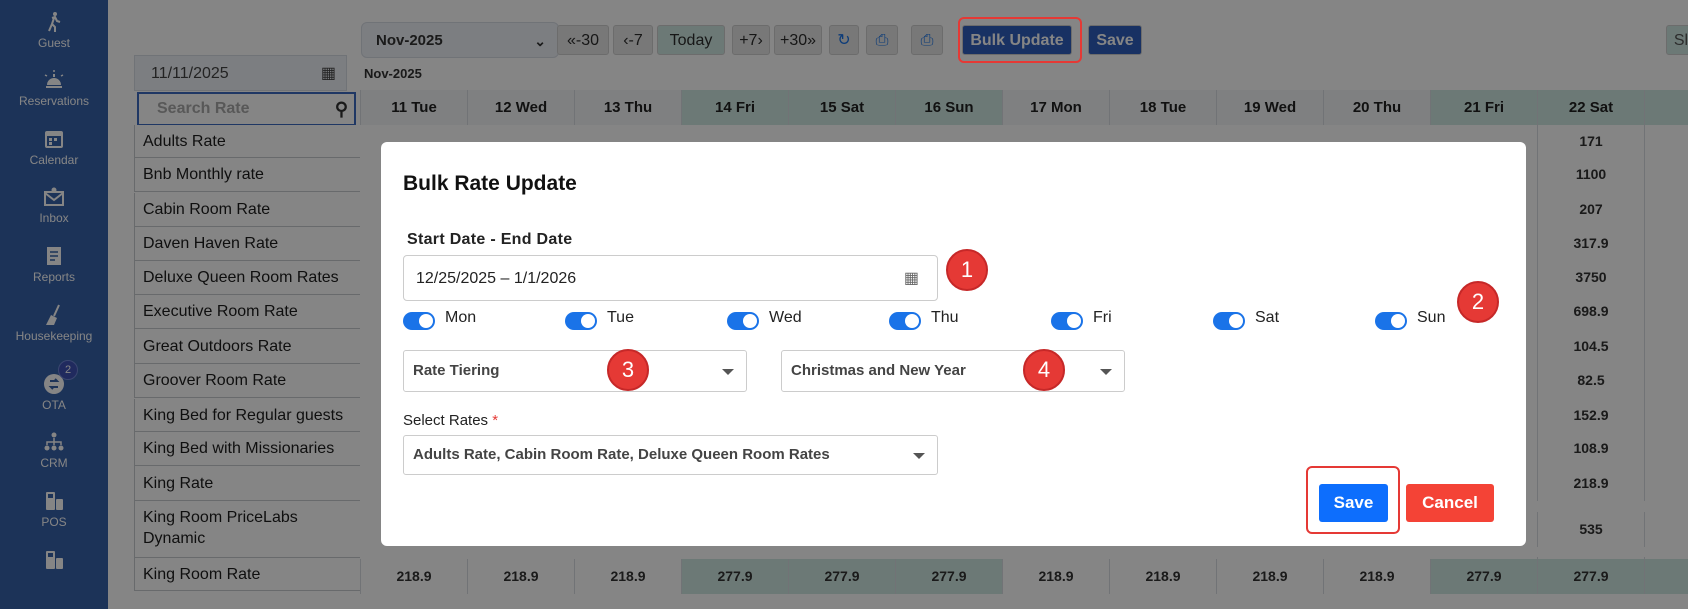  I want to click on date-range-value: 12/25/2025 – 1/1/2026, so click(496, 278).